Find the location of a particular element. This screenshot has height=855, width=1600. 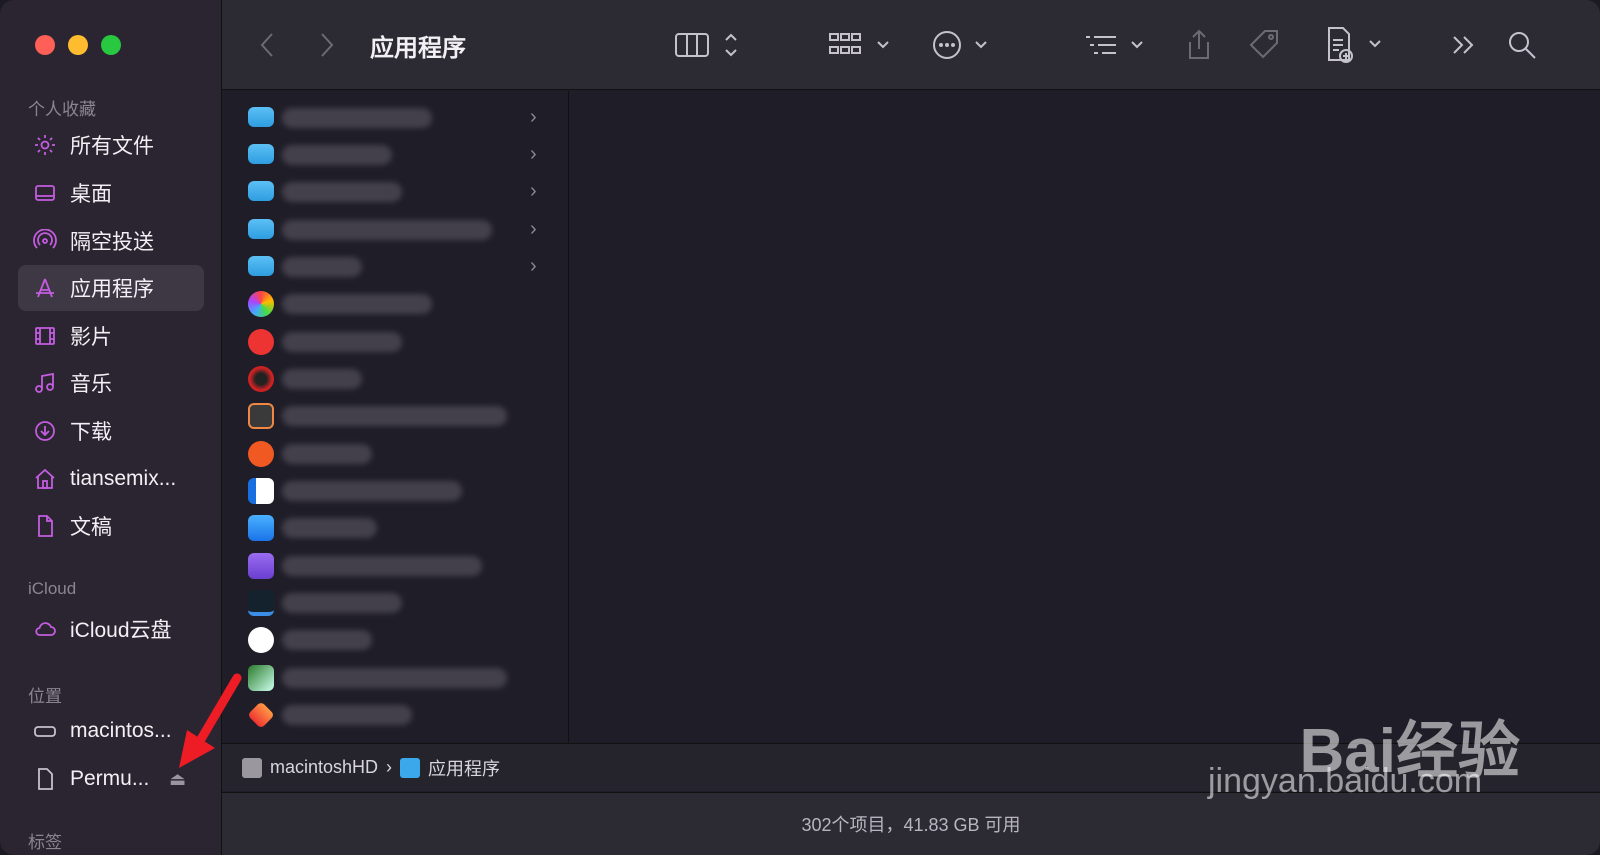

sidebar-item-label: 应用程序 is located at coordinates (112, 289).